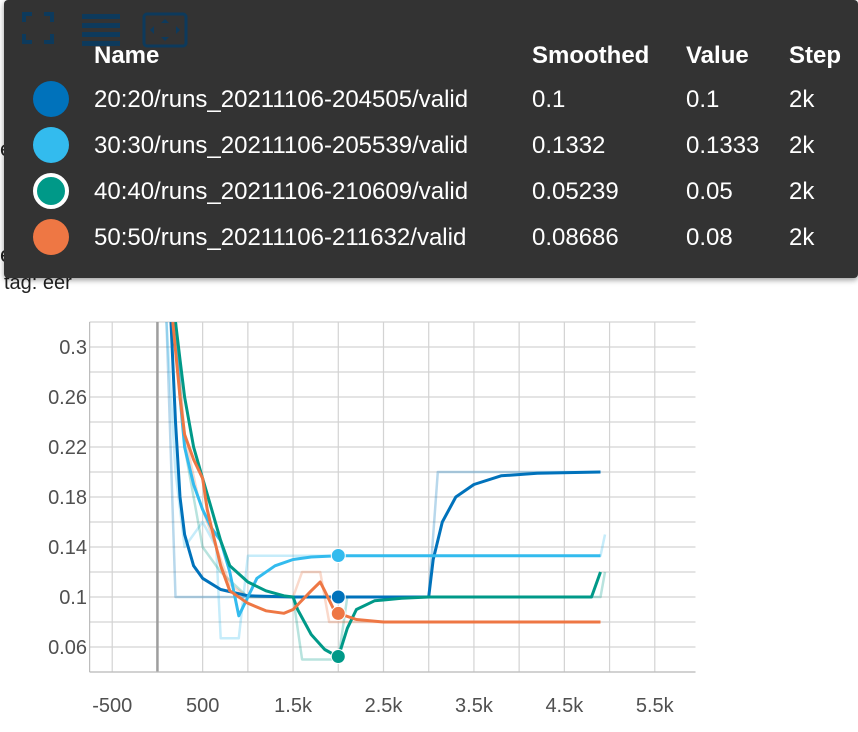  I want to click on x-tick-label: 2.5k, so click(384, 706).